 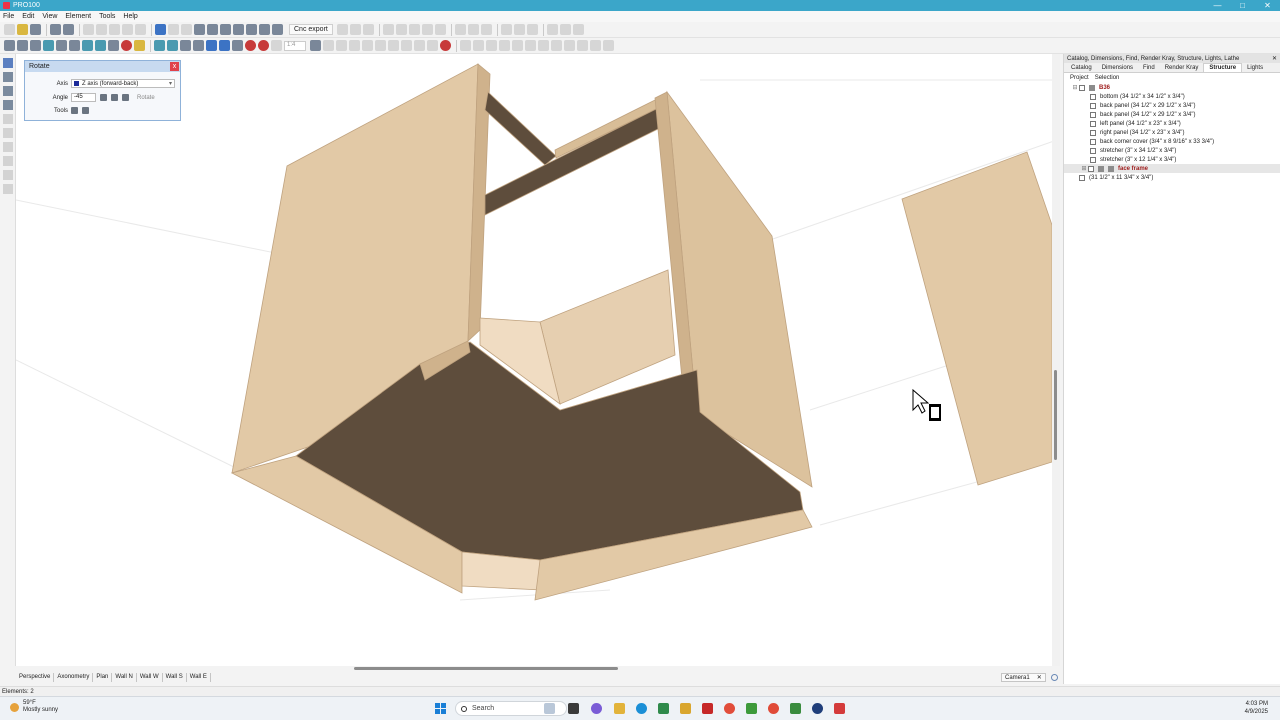 I want to click on target-icon, so click(x=224, y=45).